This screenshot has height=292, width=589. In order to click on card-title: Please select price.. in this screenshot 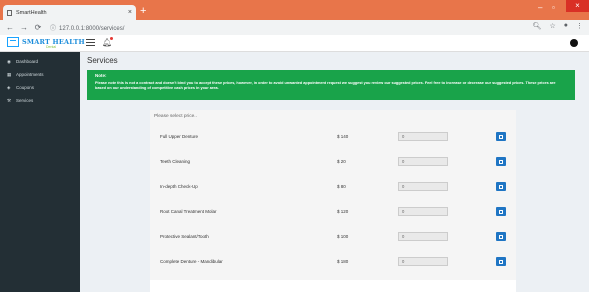, I will do `click(175, 116)`.